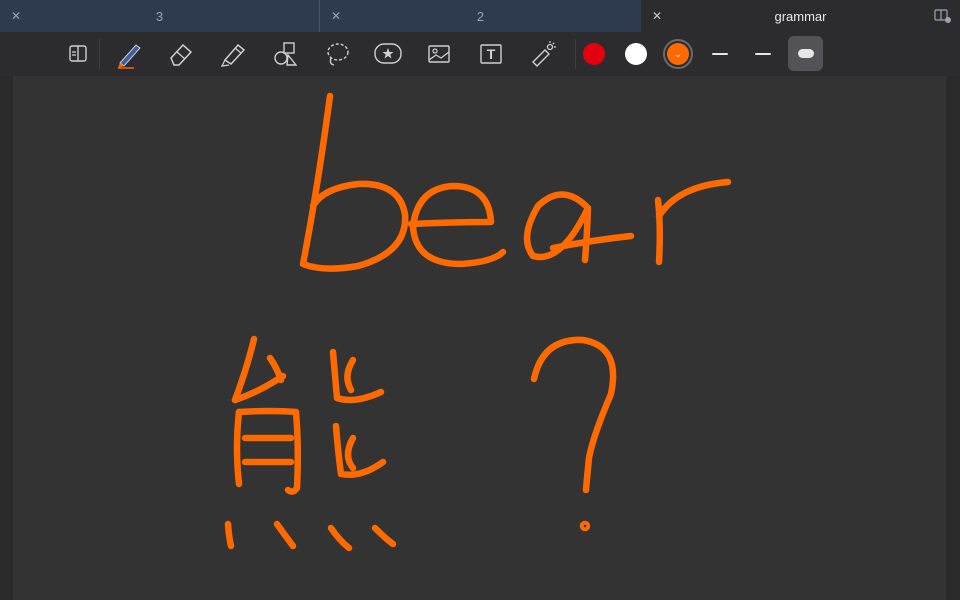 The height and width of the screenshot is (600, 960). I want to click on eraser-tool-button, so click(181, 54).